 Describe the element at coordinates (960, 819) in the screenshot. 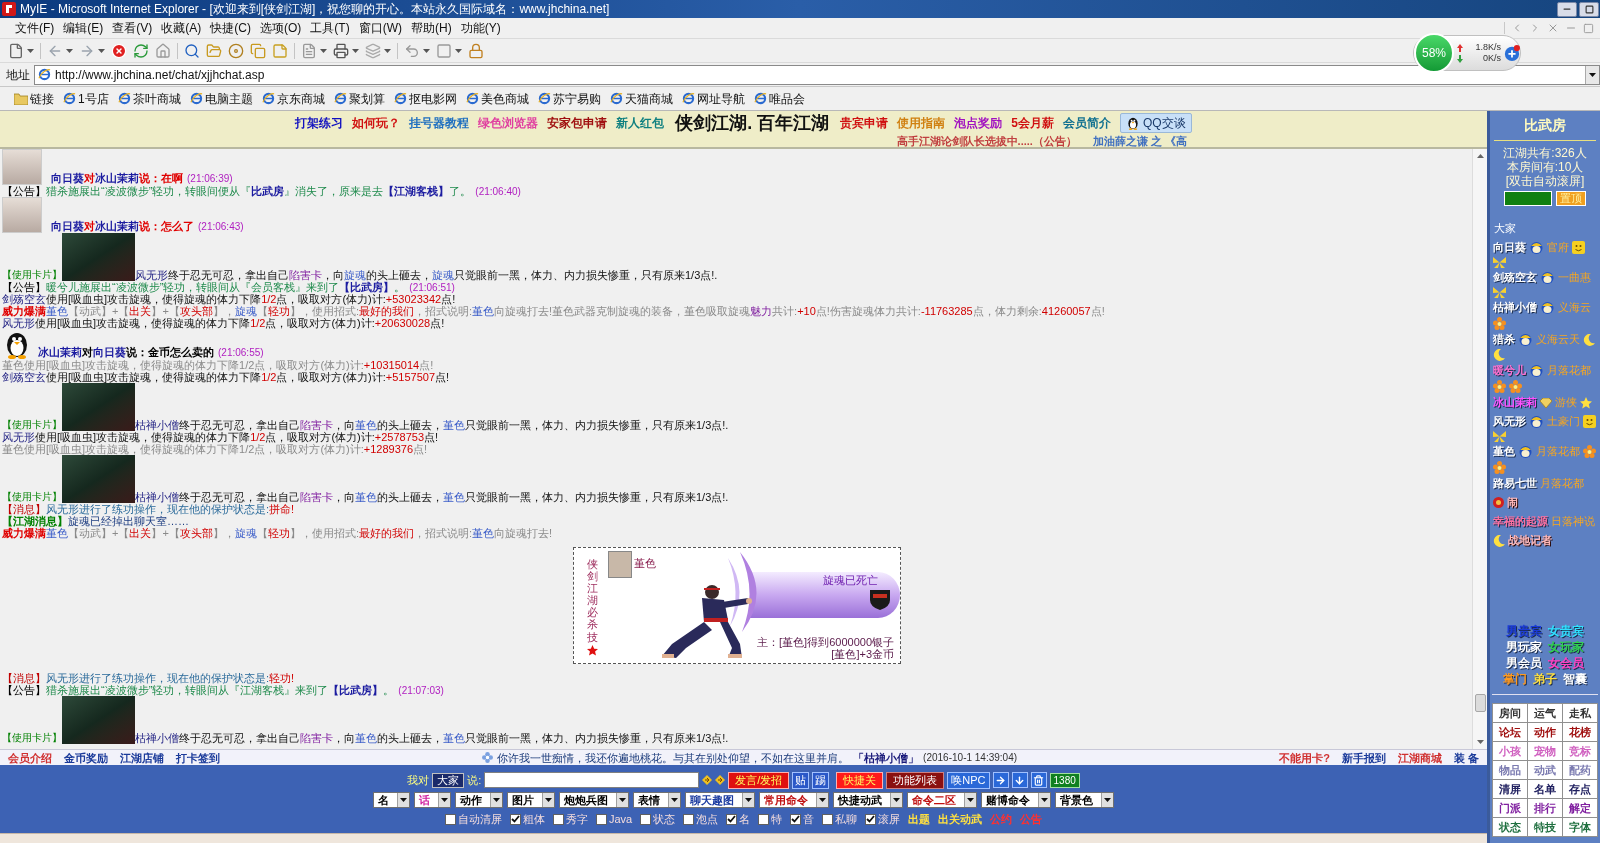

I see `command-link: 出关动武` at that location.